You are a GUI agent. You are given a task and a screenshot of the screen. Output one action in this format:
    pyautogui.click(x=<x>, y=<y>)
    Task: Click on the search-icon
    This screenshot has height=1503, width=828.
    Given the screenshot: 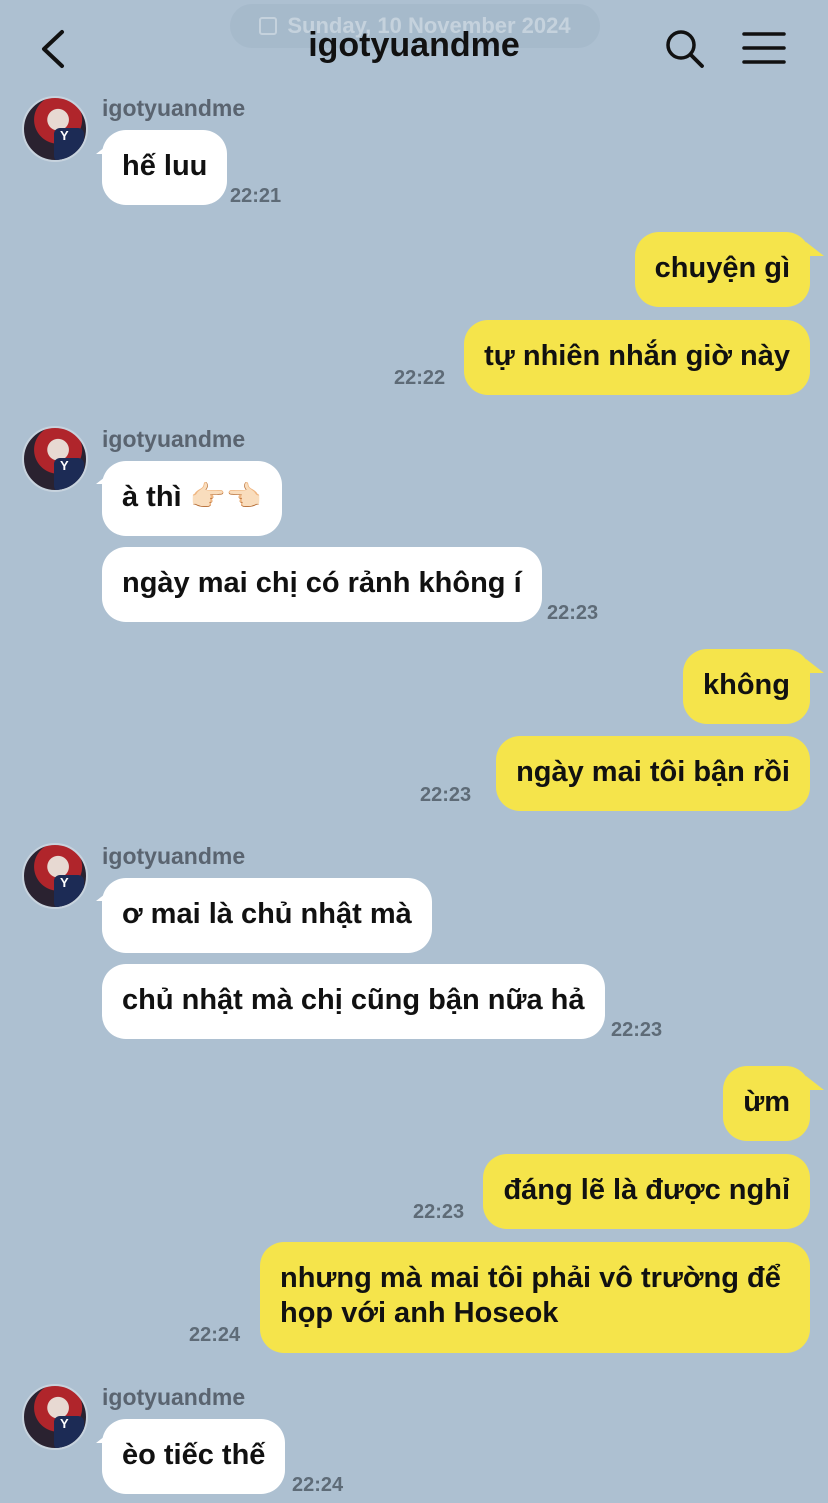 What is the action you would take?
    pyautogui.click(x=685, y=49)
    